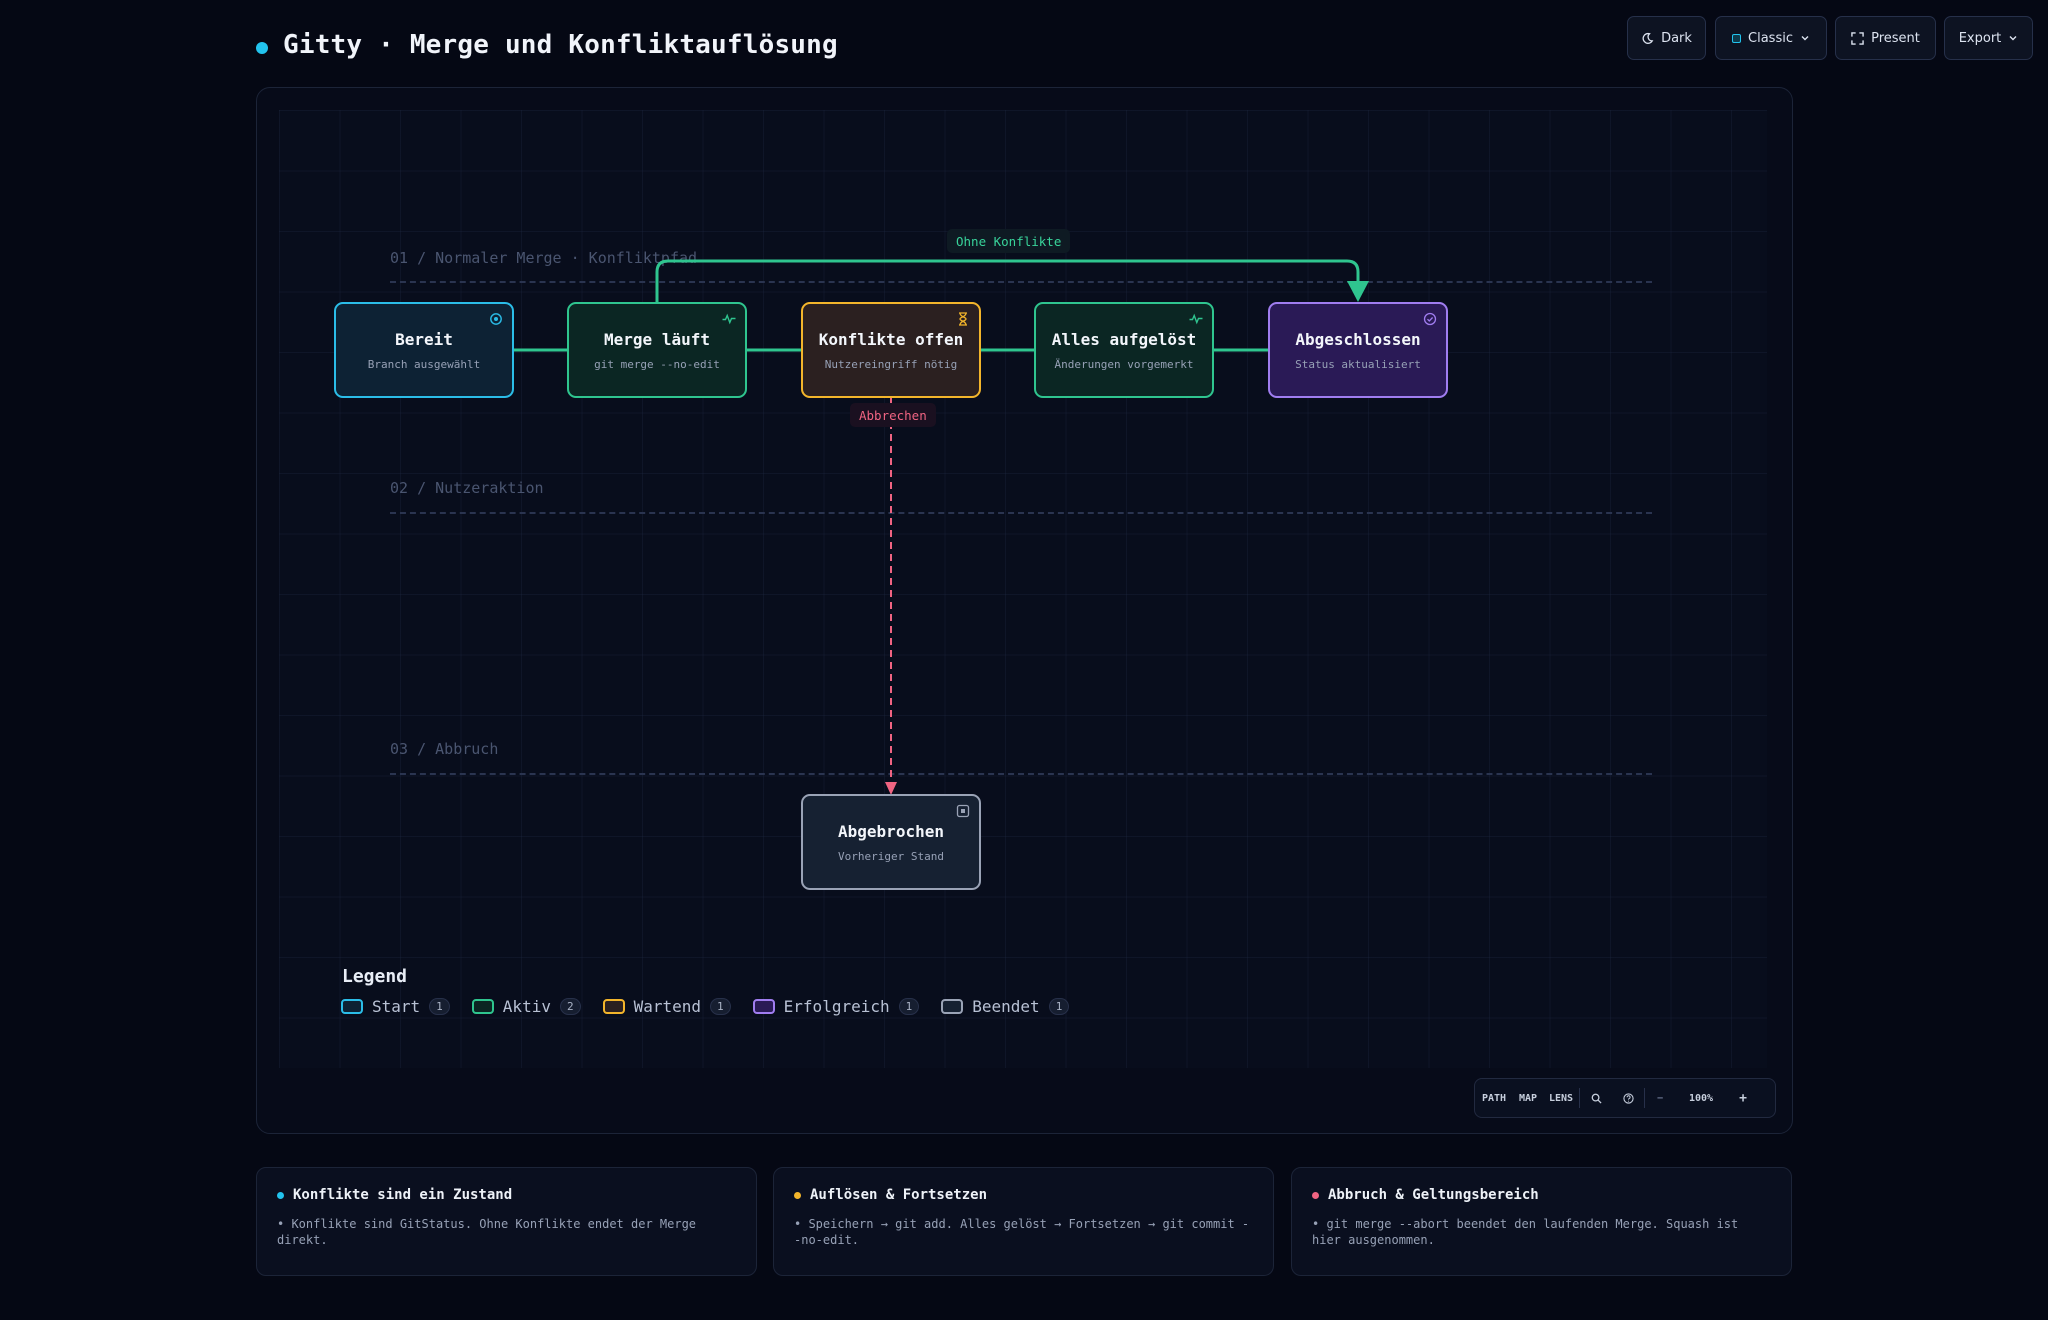 The width and height of the screenshot is (2048, 1320). Describe the element at coordinates (1009, 241) in the screenshot. I see `edge-label-ohne-konflikte: Ohne Konflikte` at that location.